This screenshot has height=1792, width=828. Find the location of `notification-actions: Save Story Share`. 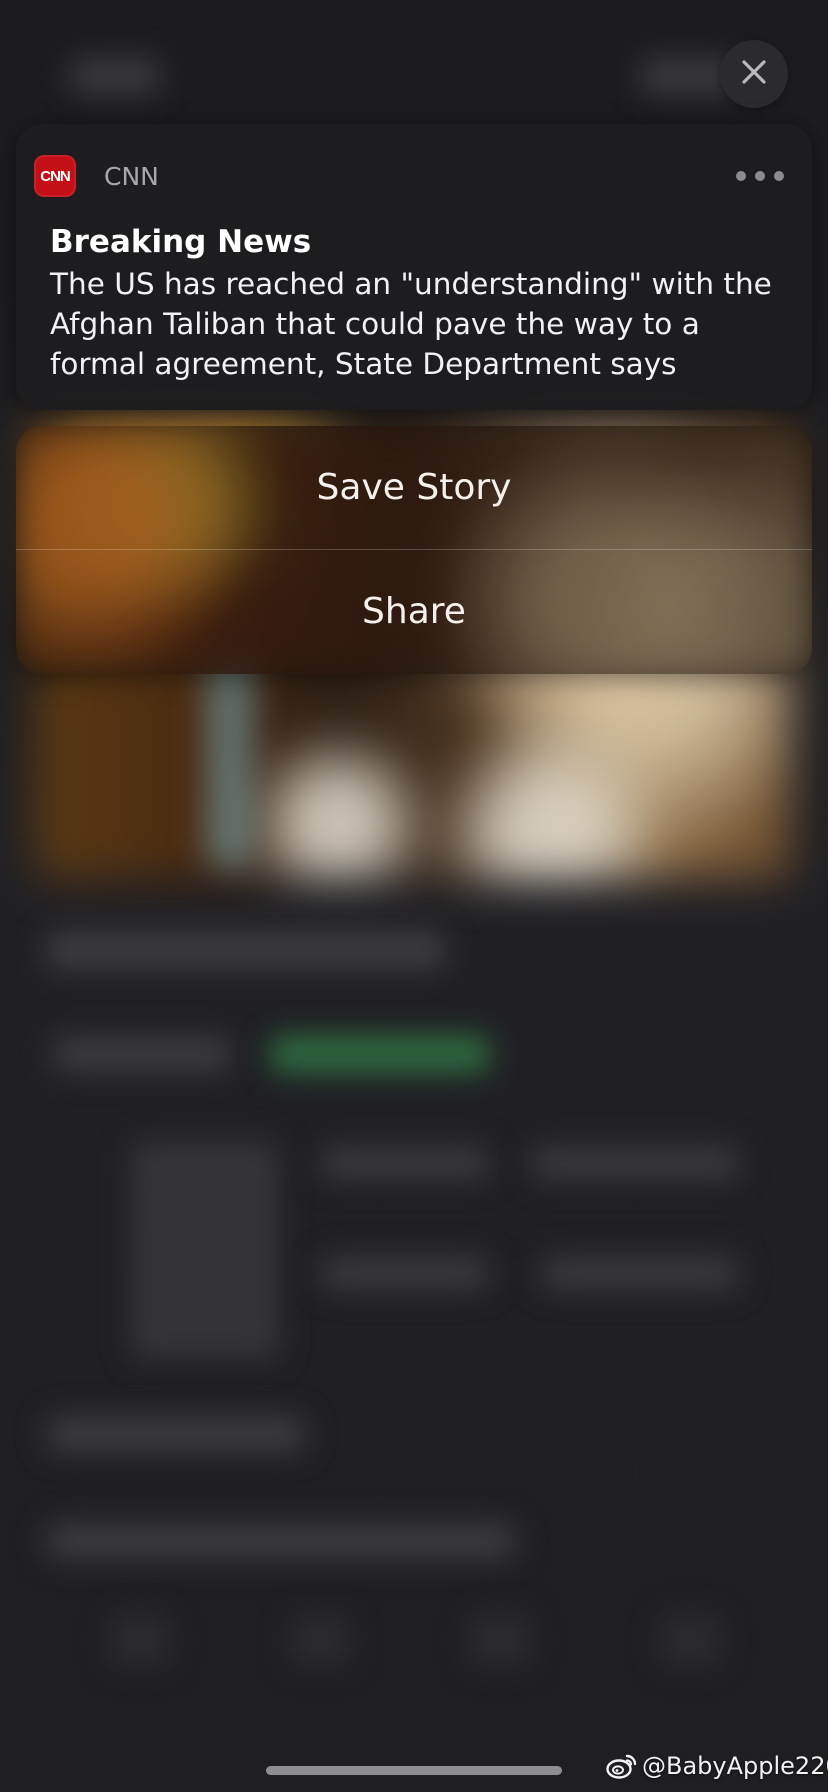

notification-actions: Save Story Share is located at coordinates (414, 550).